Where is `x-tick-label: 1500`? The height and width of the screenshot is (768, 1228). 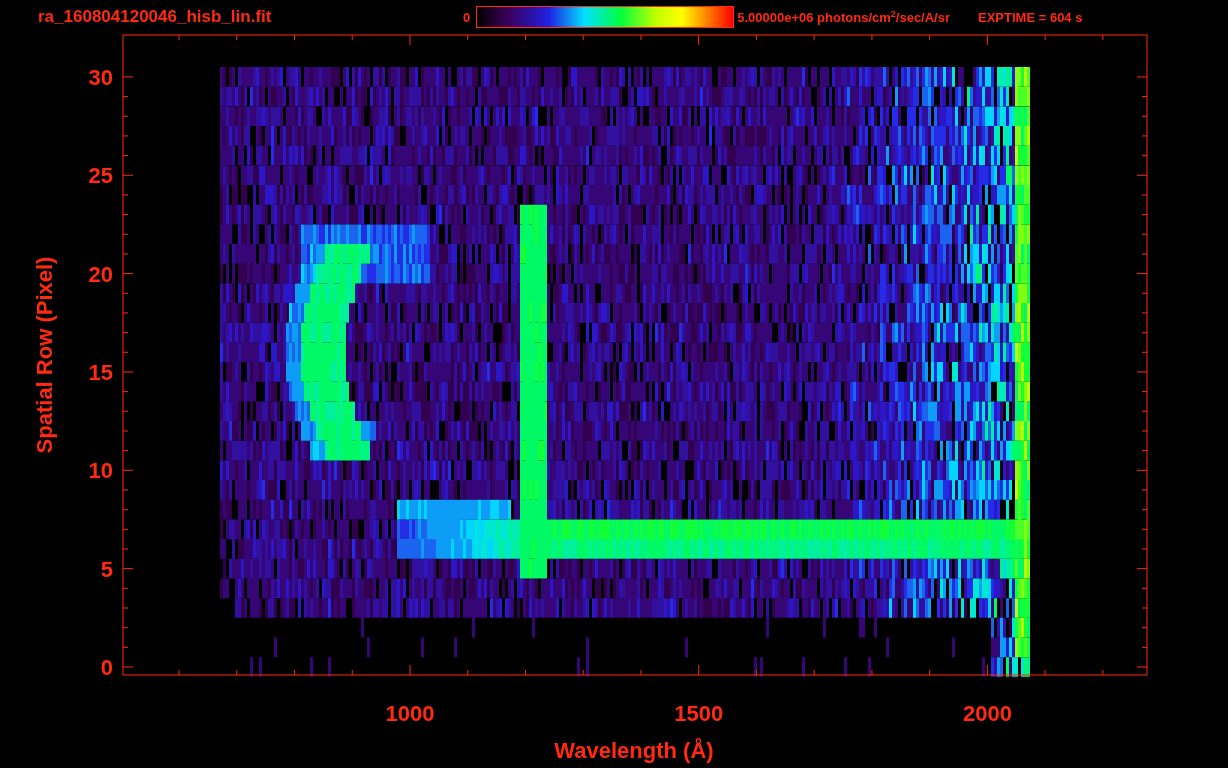
x-tick-label: 1500 is located at coordinates (699, 713).